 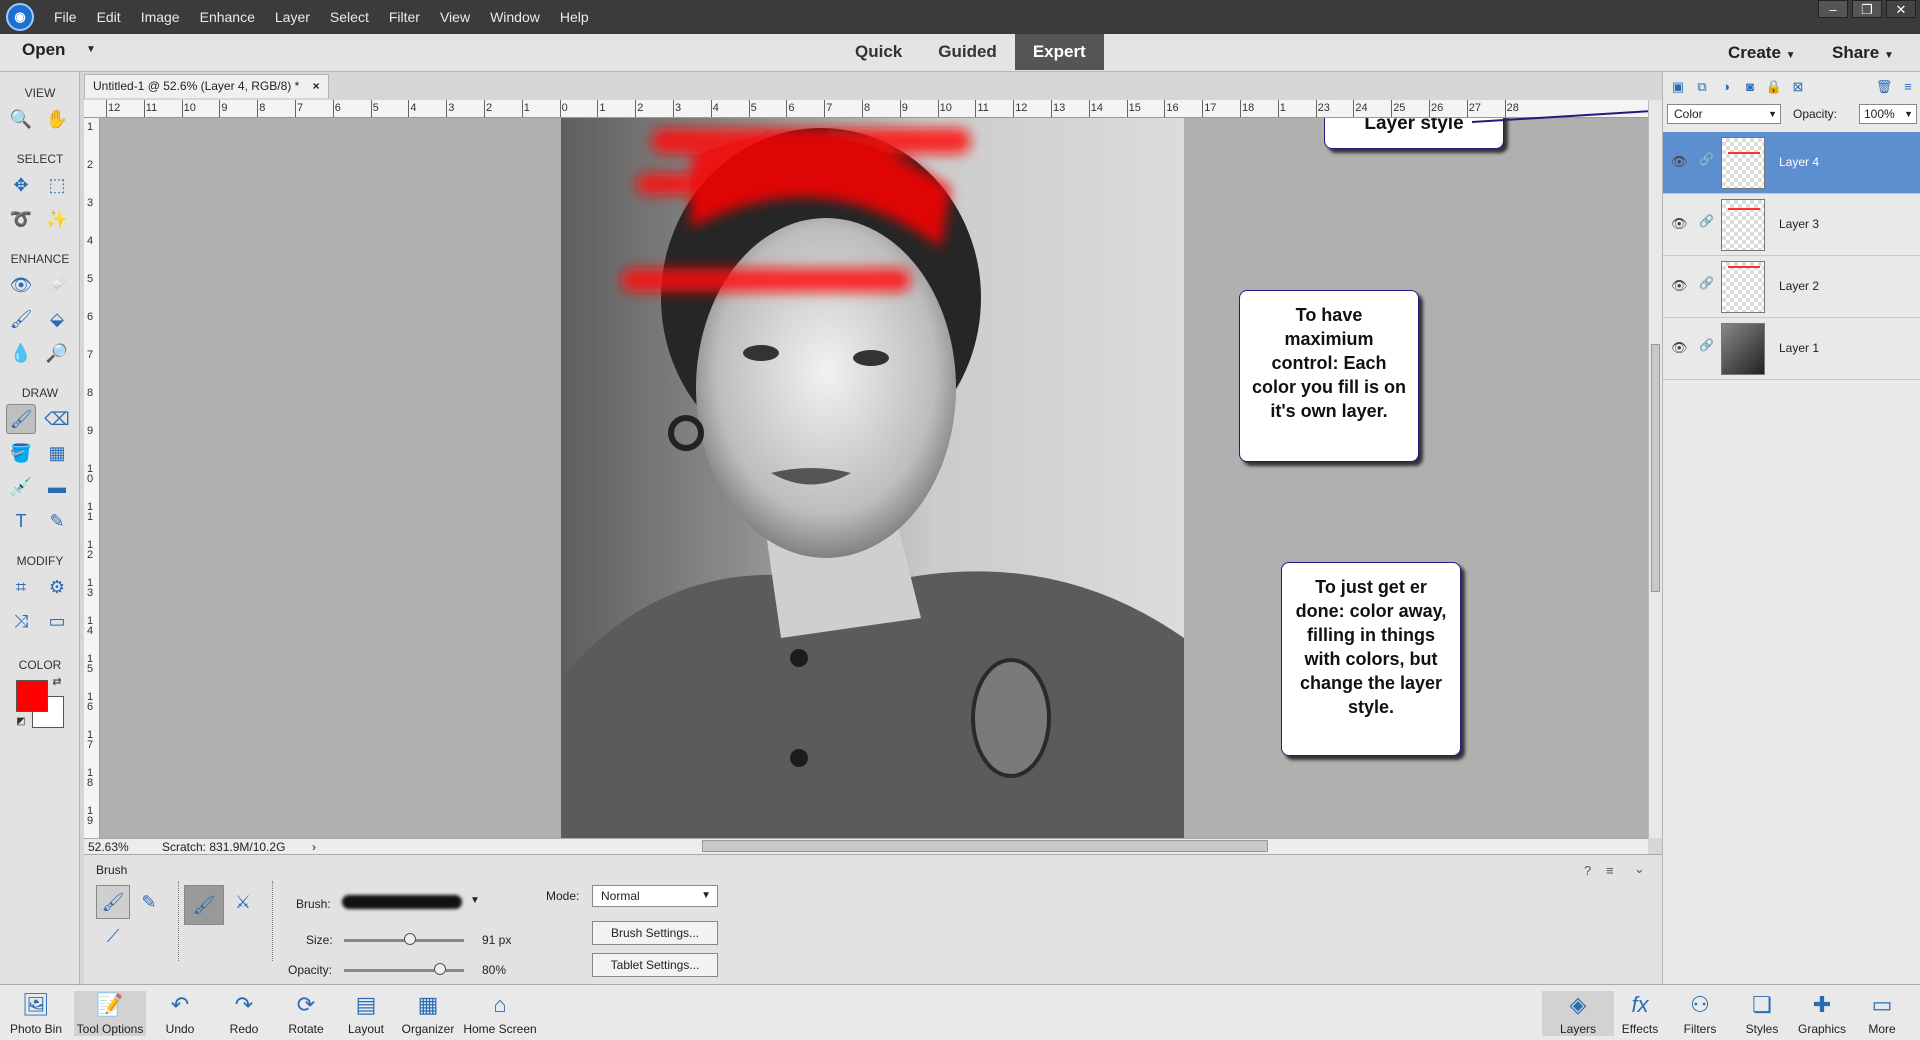 I want to click on layer-mask-icon: ◙, so click(x=1750, y=87).